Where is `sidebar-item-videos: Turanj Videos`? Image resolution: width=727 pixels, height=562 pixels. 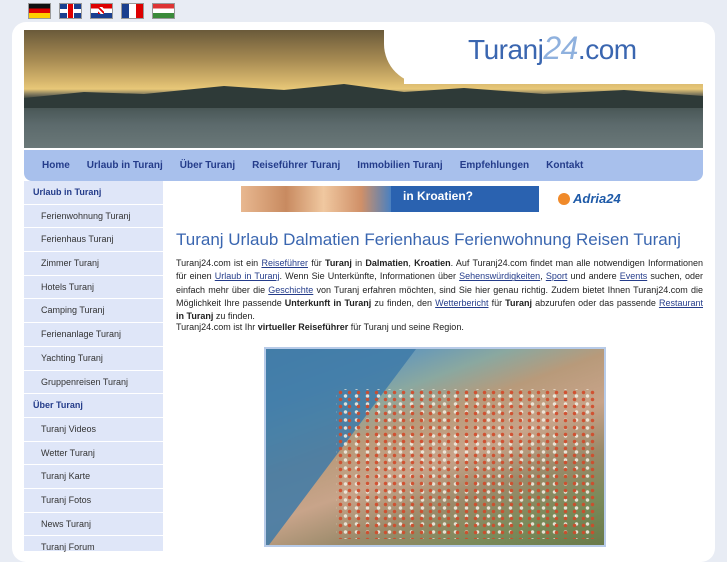
sidebar-item-videos: Turanj Videos is located at coordinates (93, 430).